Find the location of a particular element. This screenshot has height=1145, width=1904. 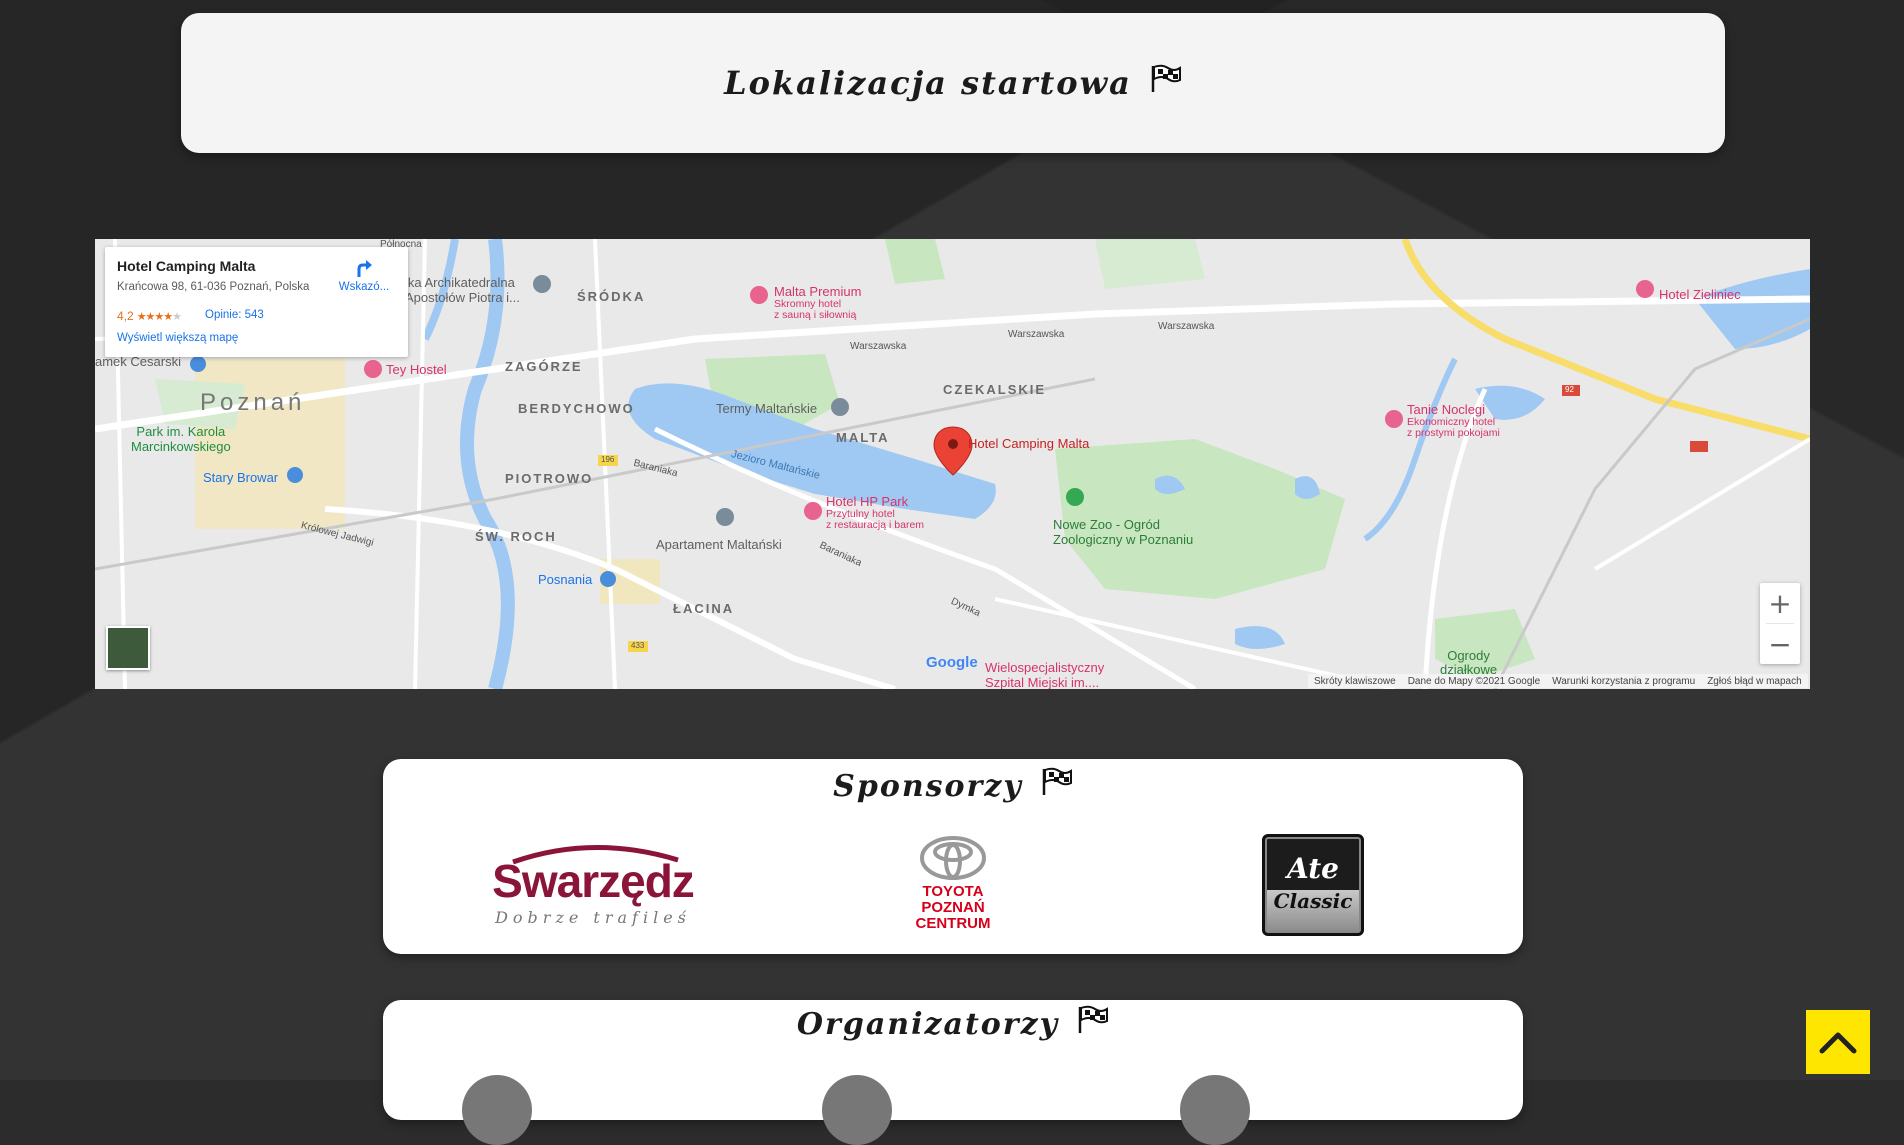

map-label-stary-browar: Stary Browar is located at coordinates (241, 477).